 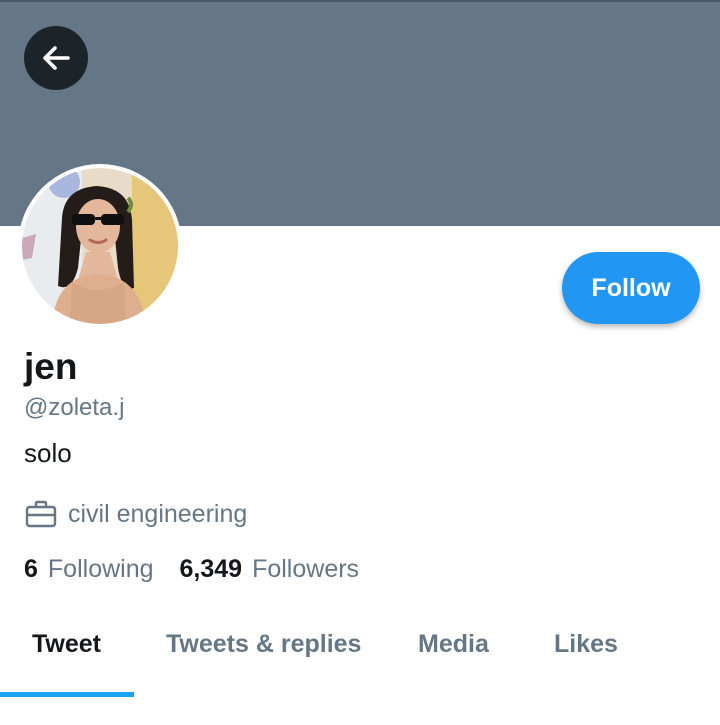 I want to click on display-name: jen, so click(x=51, y=366).